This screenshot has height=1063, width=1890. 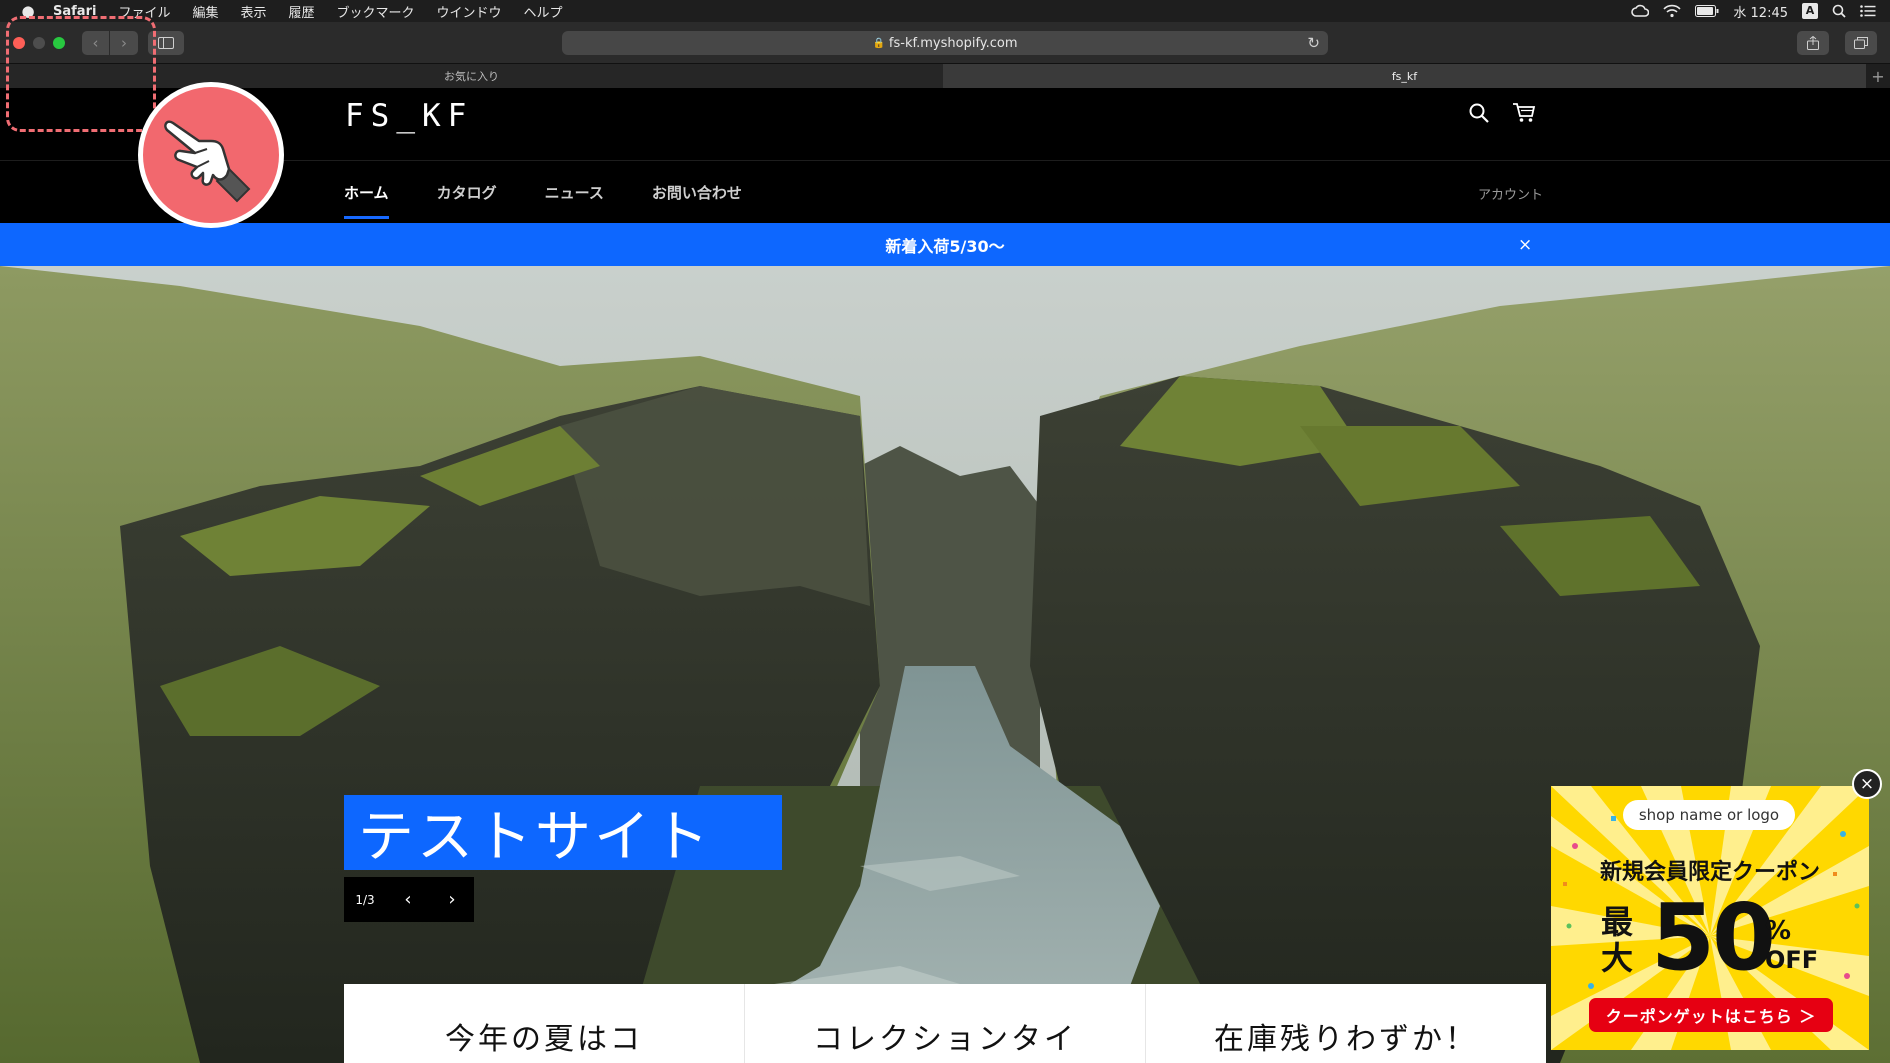 I want to click on sidebar-icon, so click(x=166, y=43).